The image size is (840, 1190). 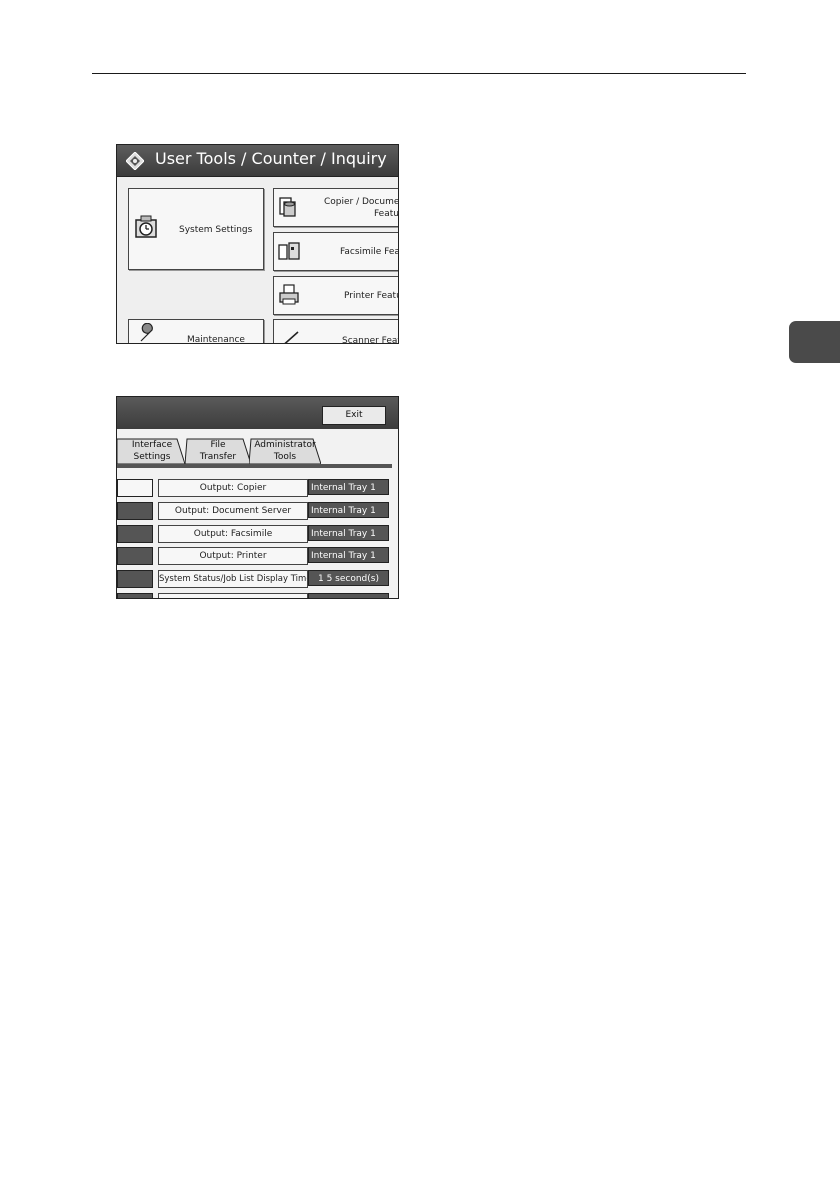 What do you see at coordinates (285, 445) in the screenshot?
I see `tab-label-line1: Administrator` at bounding box center [285, 445].